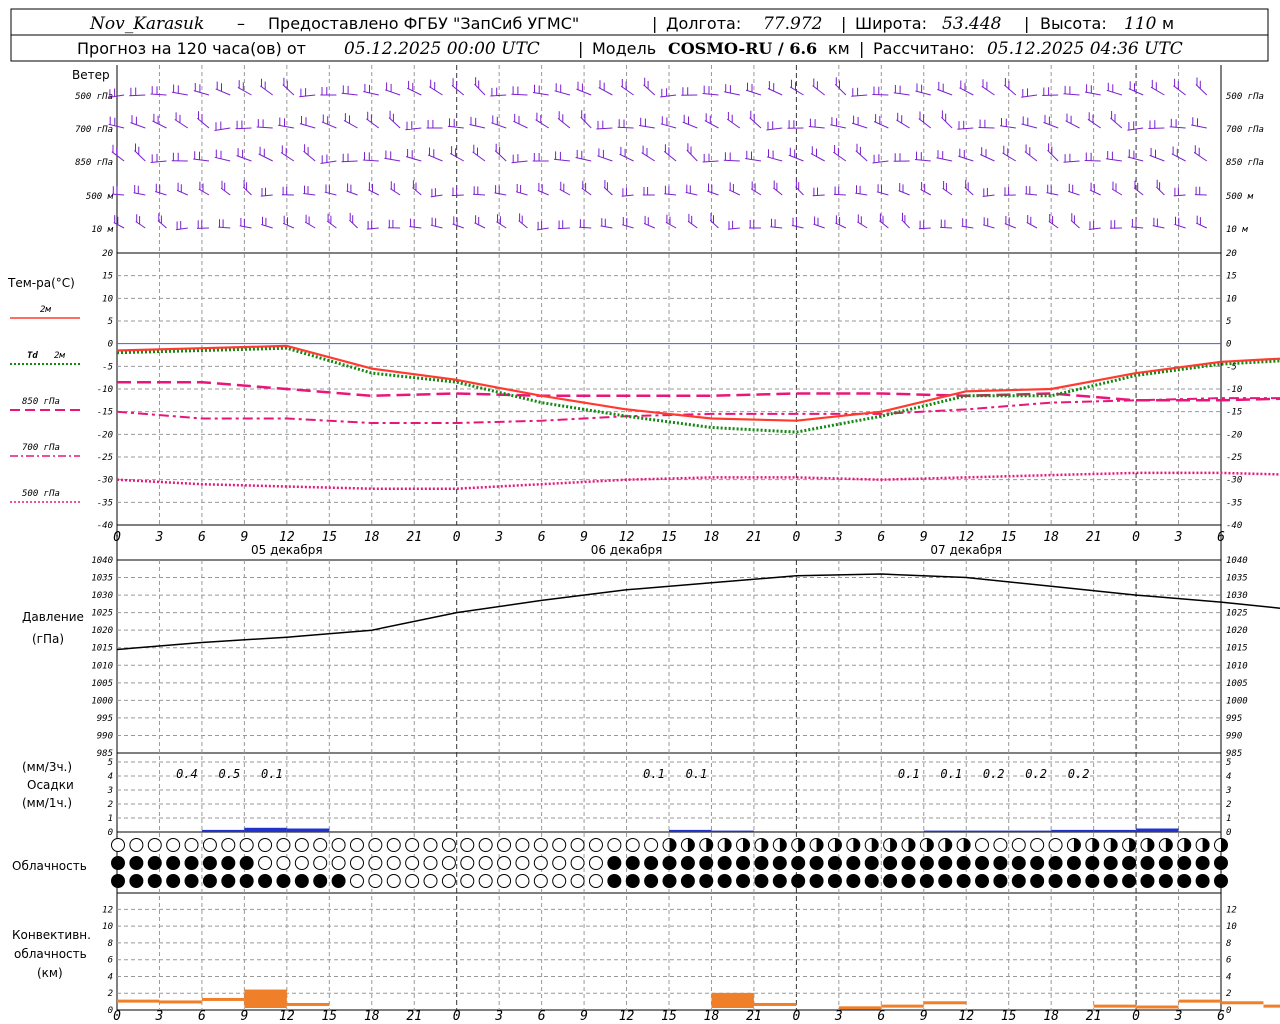 Image resolution: width=1280 pixels, height=1024 pixels. What do you see at coordinates (1228, 791) in the screenshot?
I see `precip-tick-right: 3` at bounding box center [1228, 791].